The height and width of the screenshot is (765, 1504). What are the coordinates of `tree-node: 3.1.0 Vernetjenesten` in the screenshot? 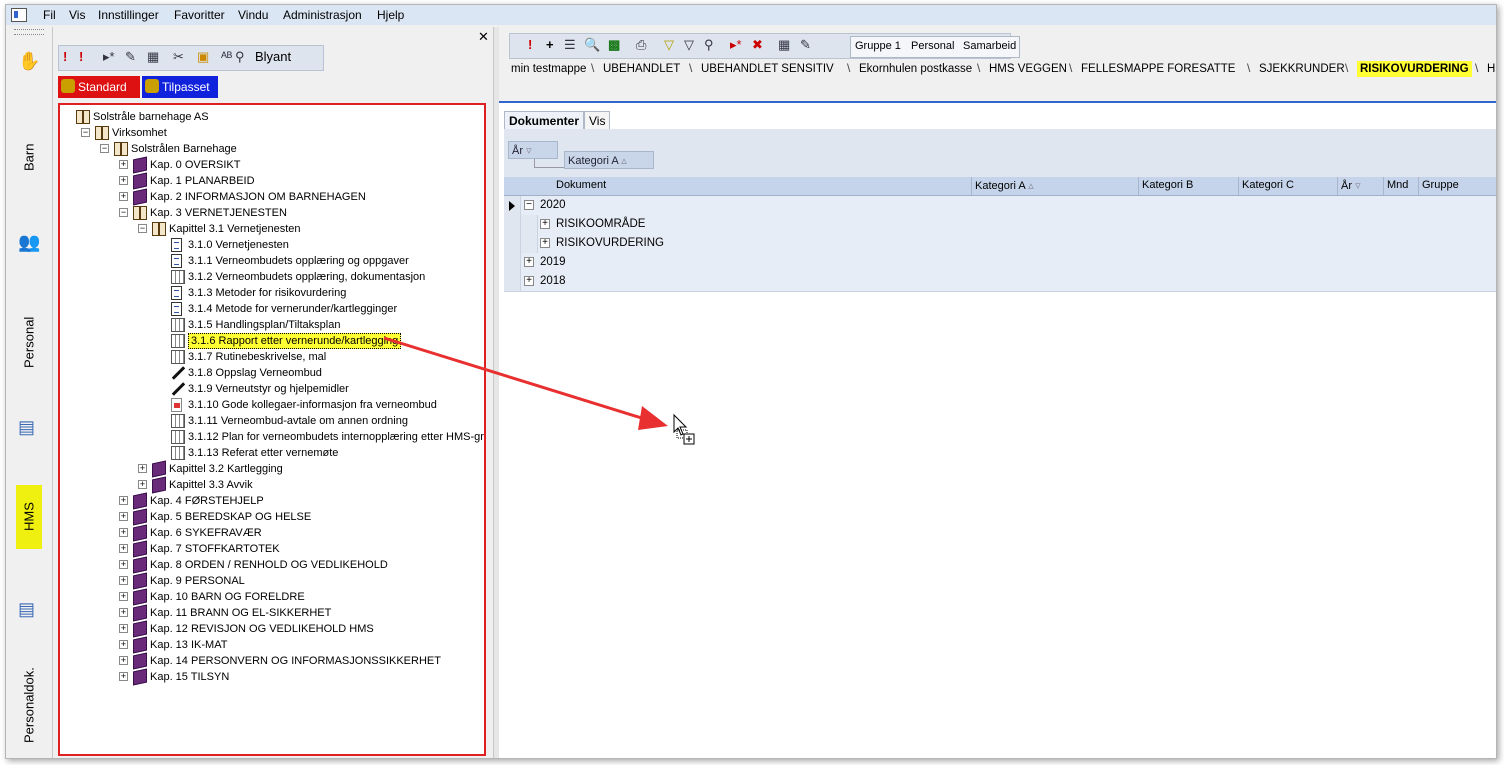 It's located at (272, 245).